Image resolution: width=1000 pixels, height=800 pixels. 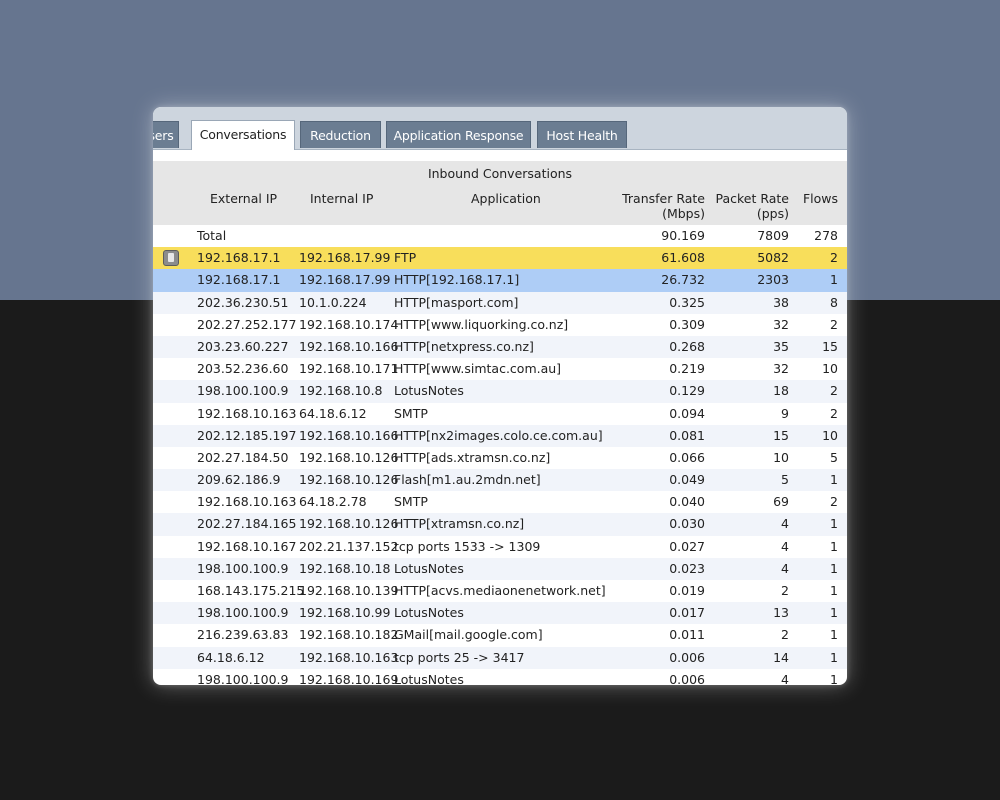 What do you see at coordinates (752, 206) in the screenshot?
I see `column-header-packet-rate: Packet Rate (pps)` at bounding box center [752, 206].